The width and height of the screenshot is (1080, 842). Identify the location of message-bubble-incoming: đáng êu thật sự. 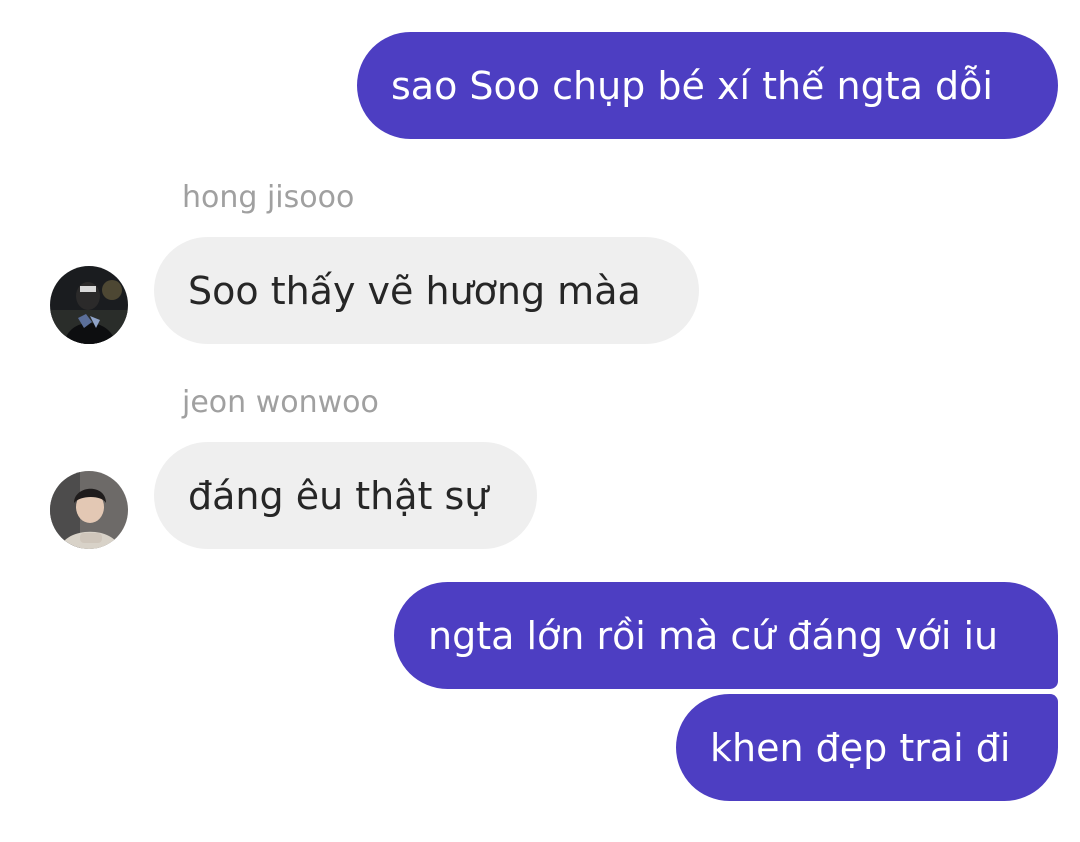
(345, 495).